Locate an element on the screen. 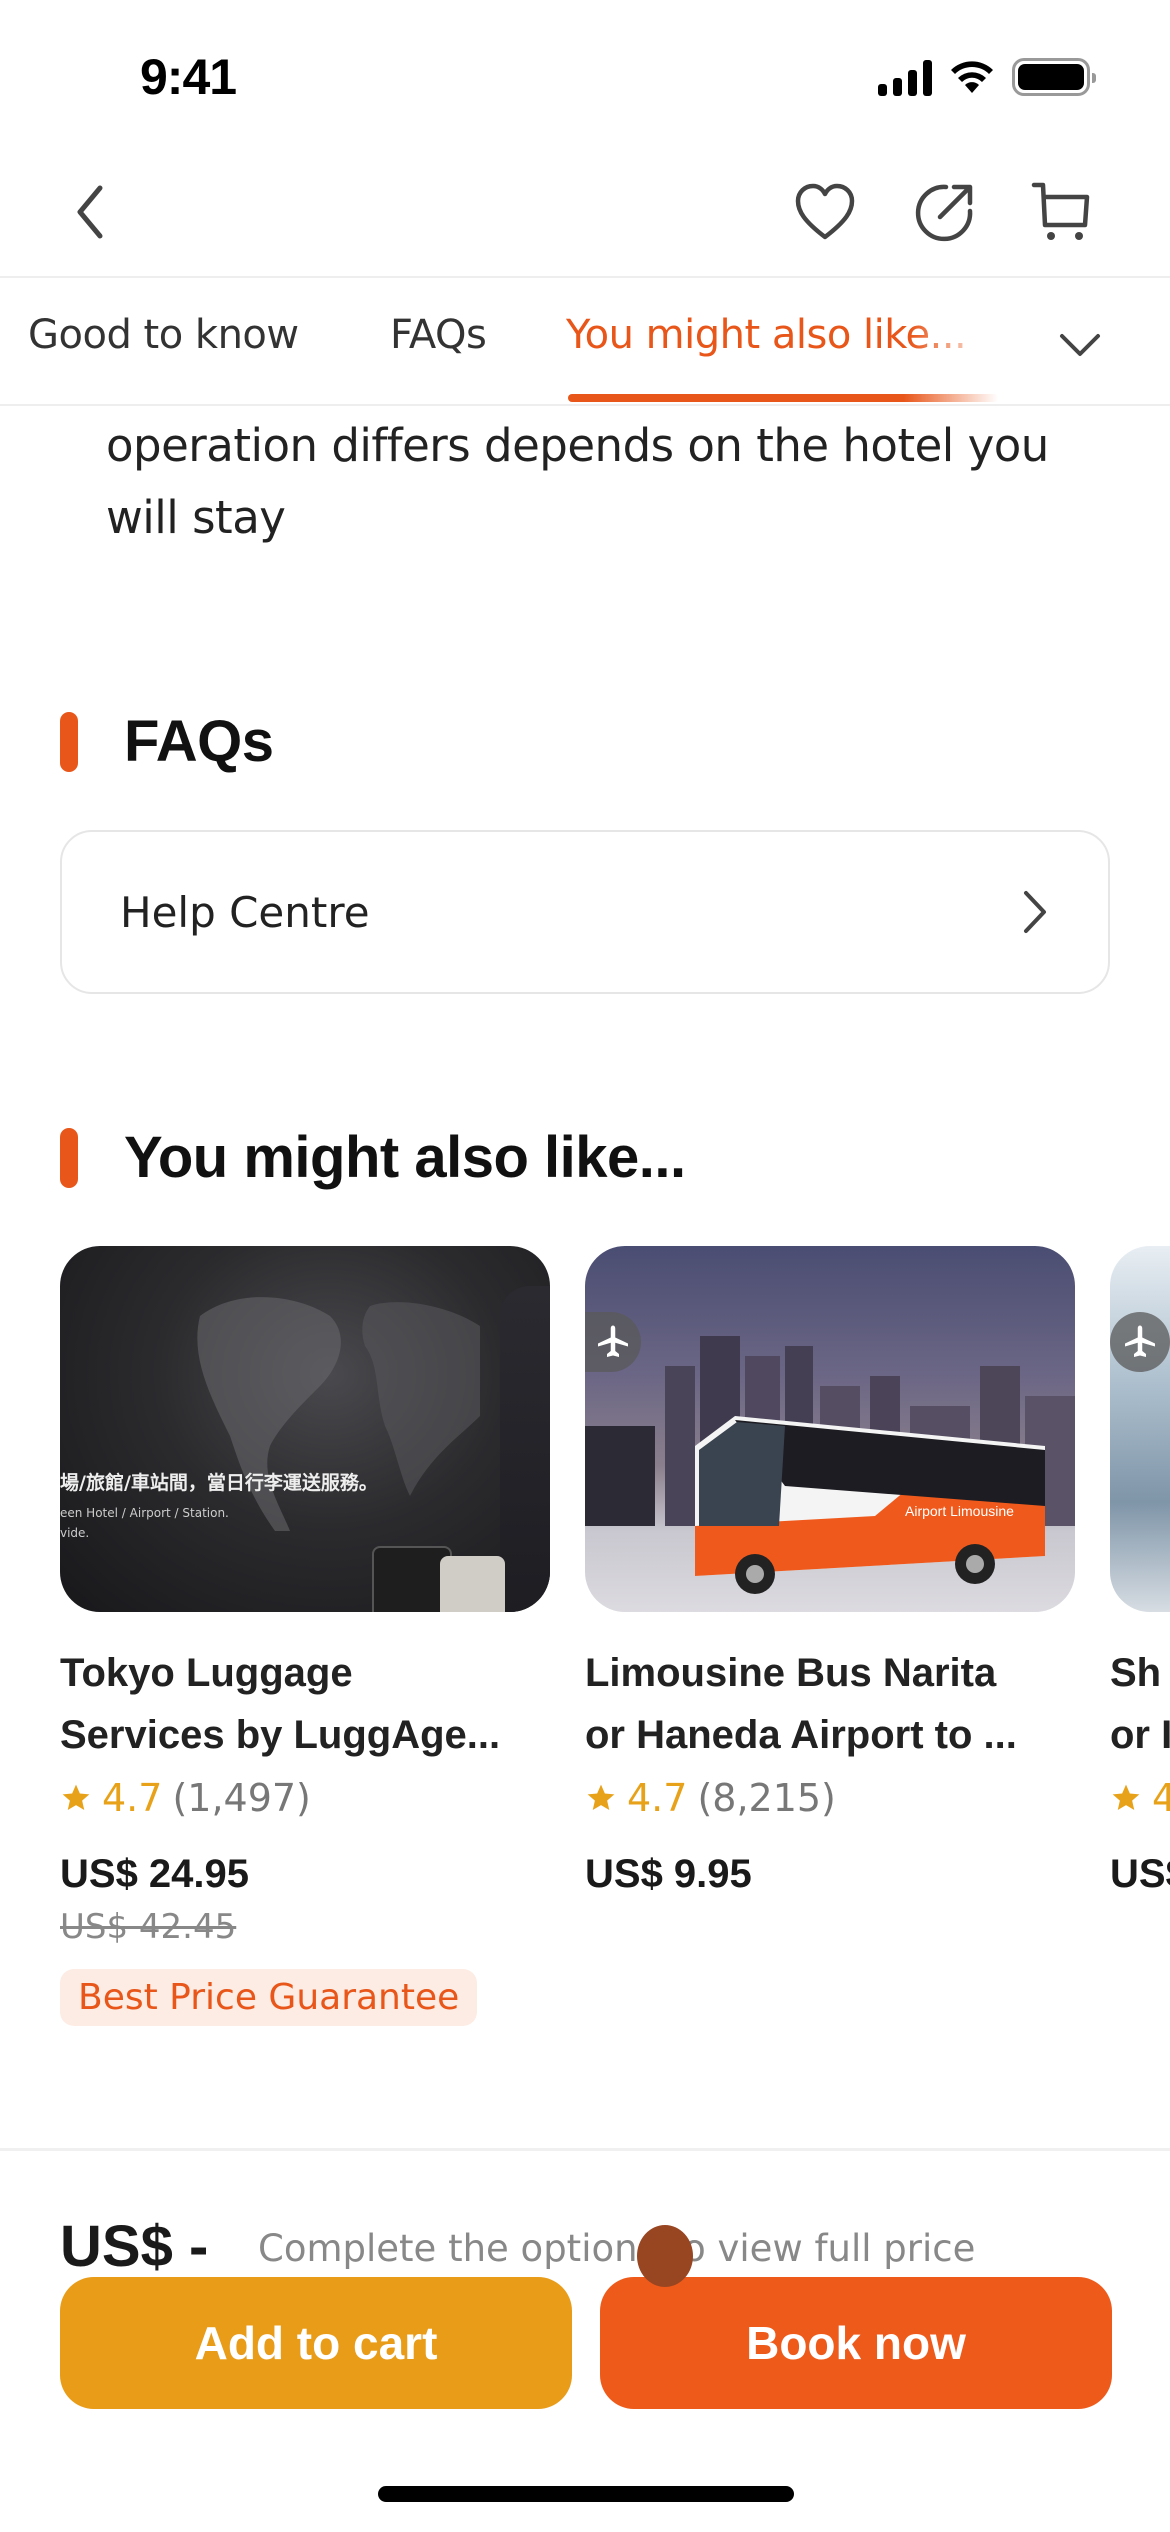 Image resolution: width=1170 pixels, height=2532 pixels. status-bar: 9:41 is located at coordinates (585, 75).